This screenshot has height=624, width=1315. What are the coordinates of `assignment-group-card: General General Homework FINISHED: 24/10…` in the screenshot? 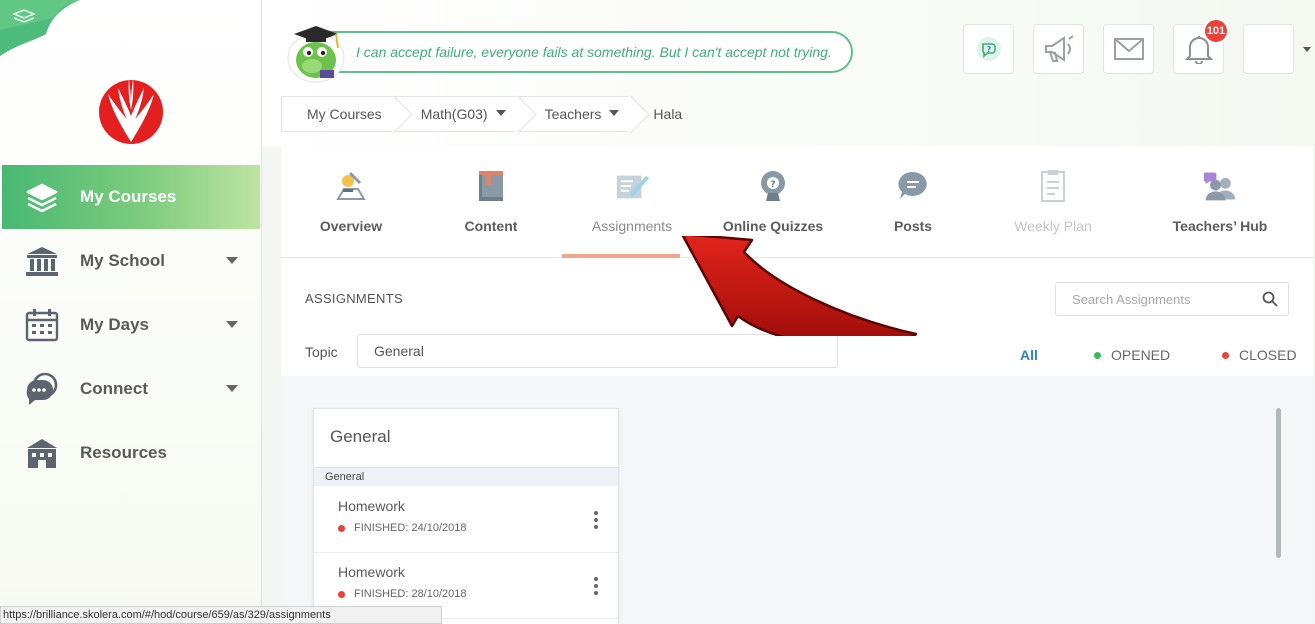 It's located at (466, 516).